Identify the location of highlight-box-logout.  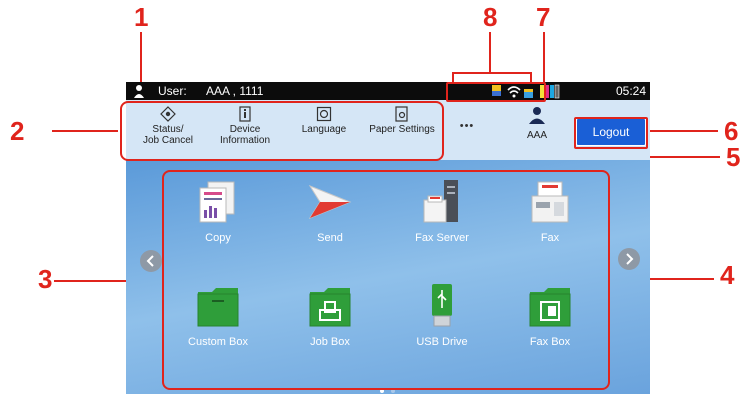
(611, 133).